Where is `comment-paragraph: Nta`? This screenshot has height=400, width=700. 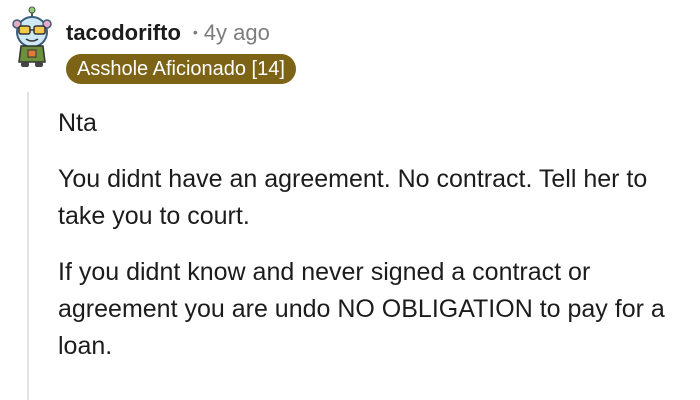
comment-paragraph: Nta is located at coordinates (77, 123).